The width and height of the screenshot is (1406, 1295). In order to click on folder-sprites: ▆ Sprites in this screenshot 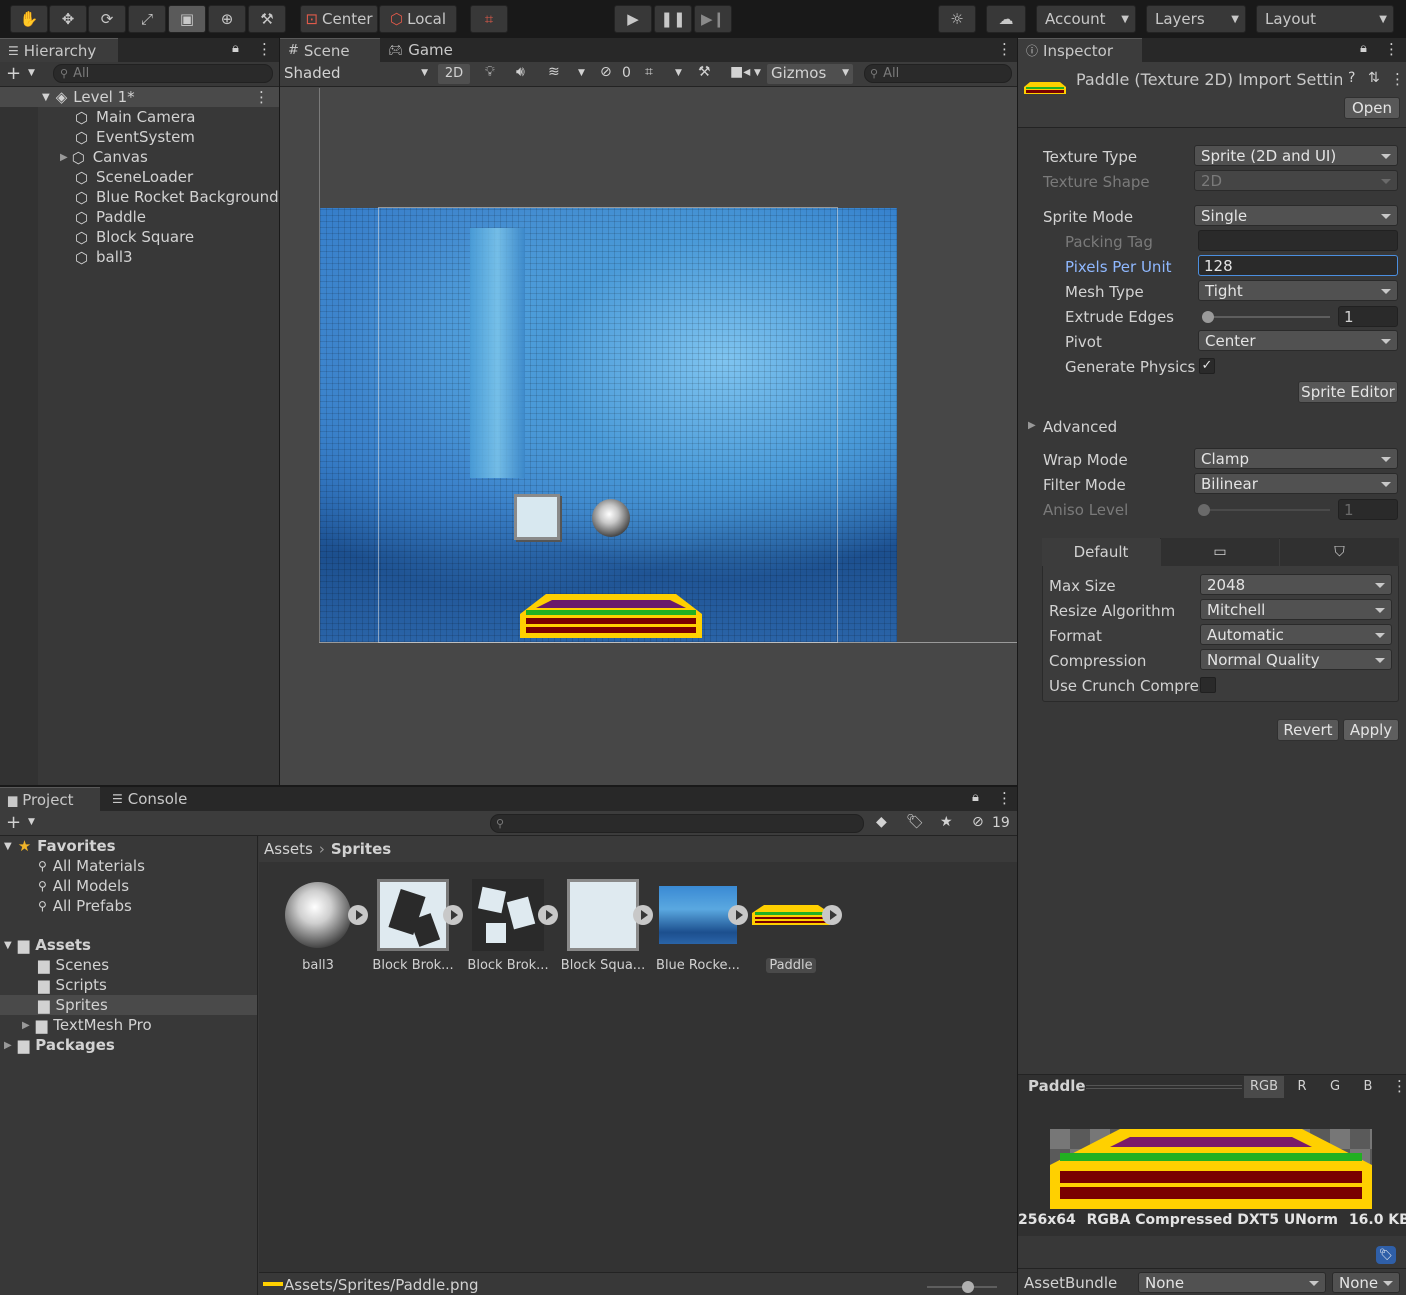, I will do `click(128, 1005)`.